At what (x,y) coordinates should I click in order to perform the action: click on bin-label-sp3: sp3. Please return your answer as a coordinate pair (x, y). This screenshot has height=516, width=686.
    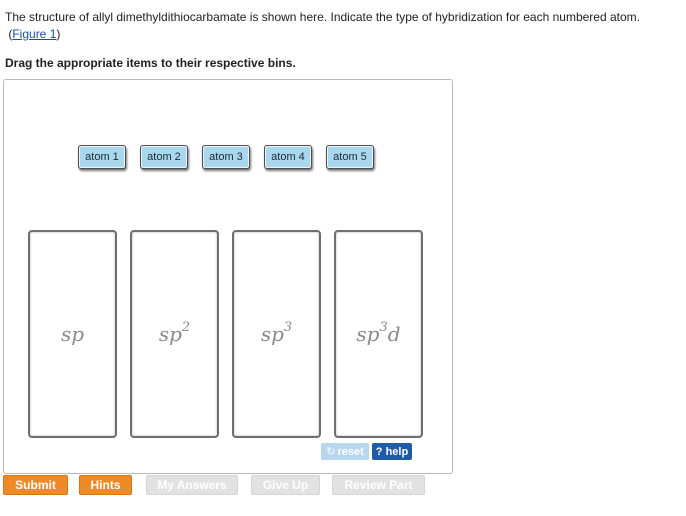
    Looking at the image, I should click on (276, 333).